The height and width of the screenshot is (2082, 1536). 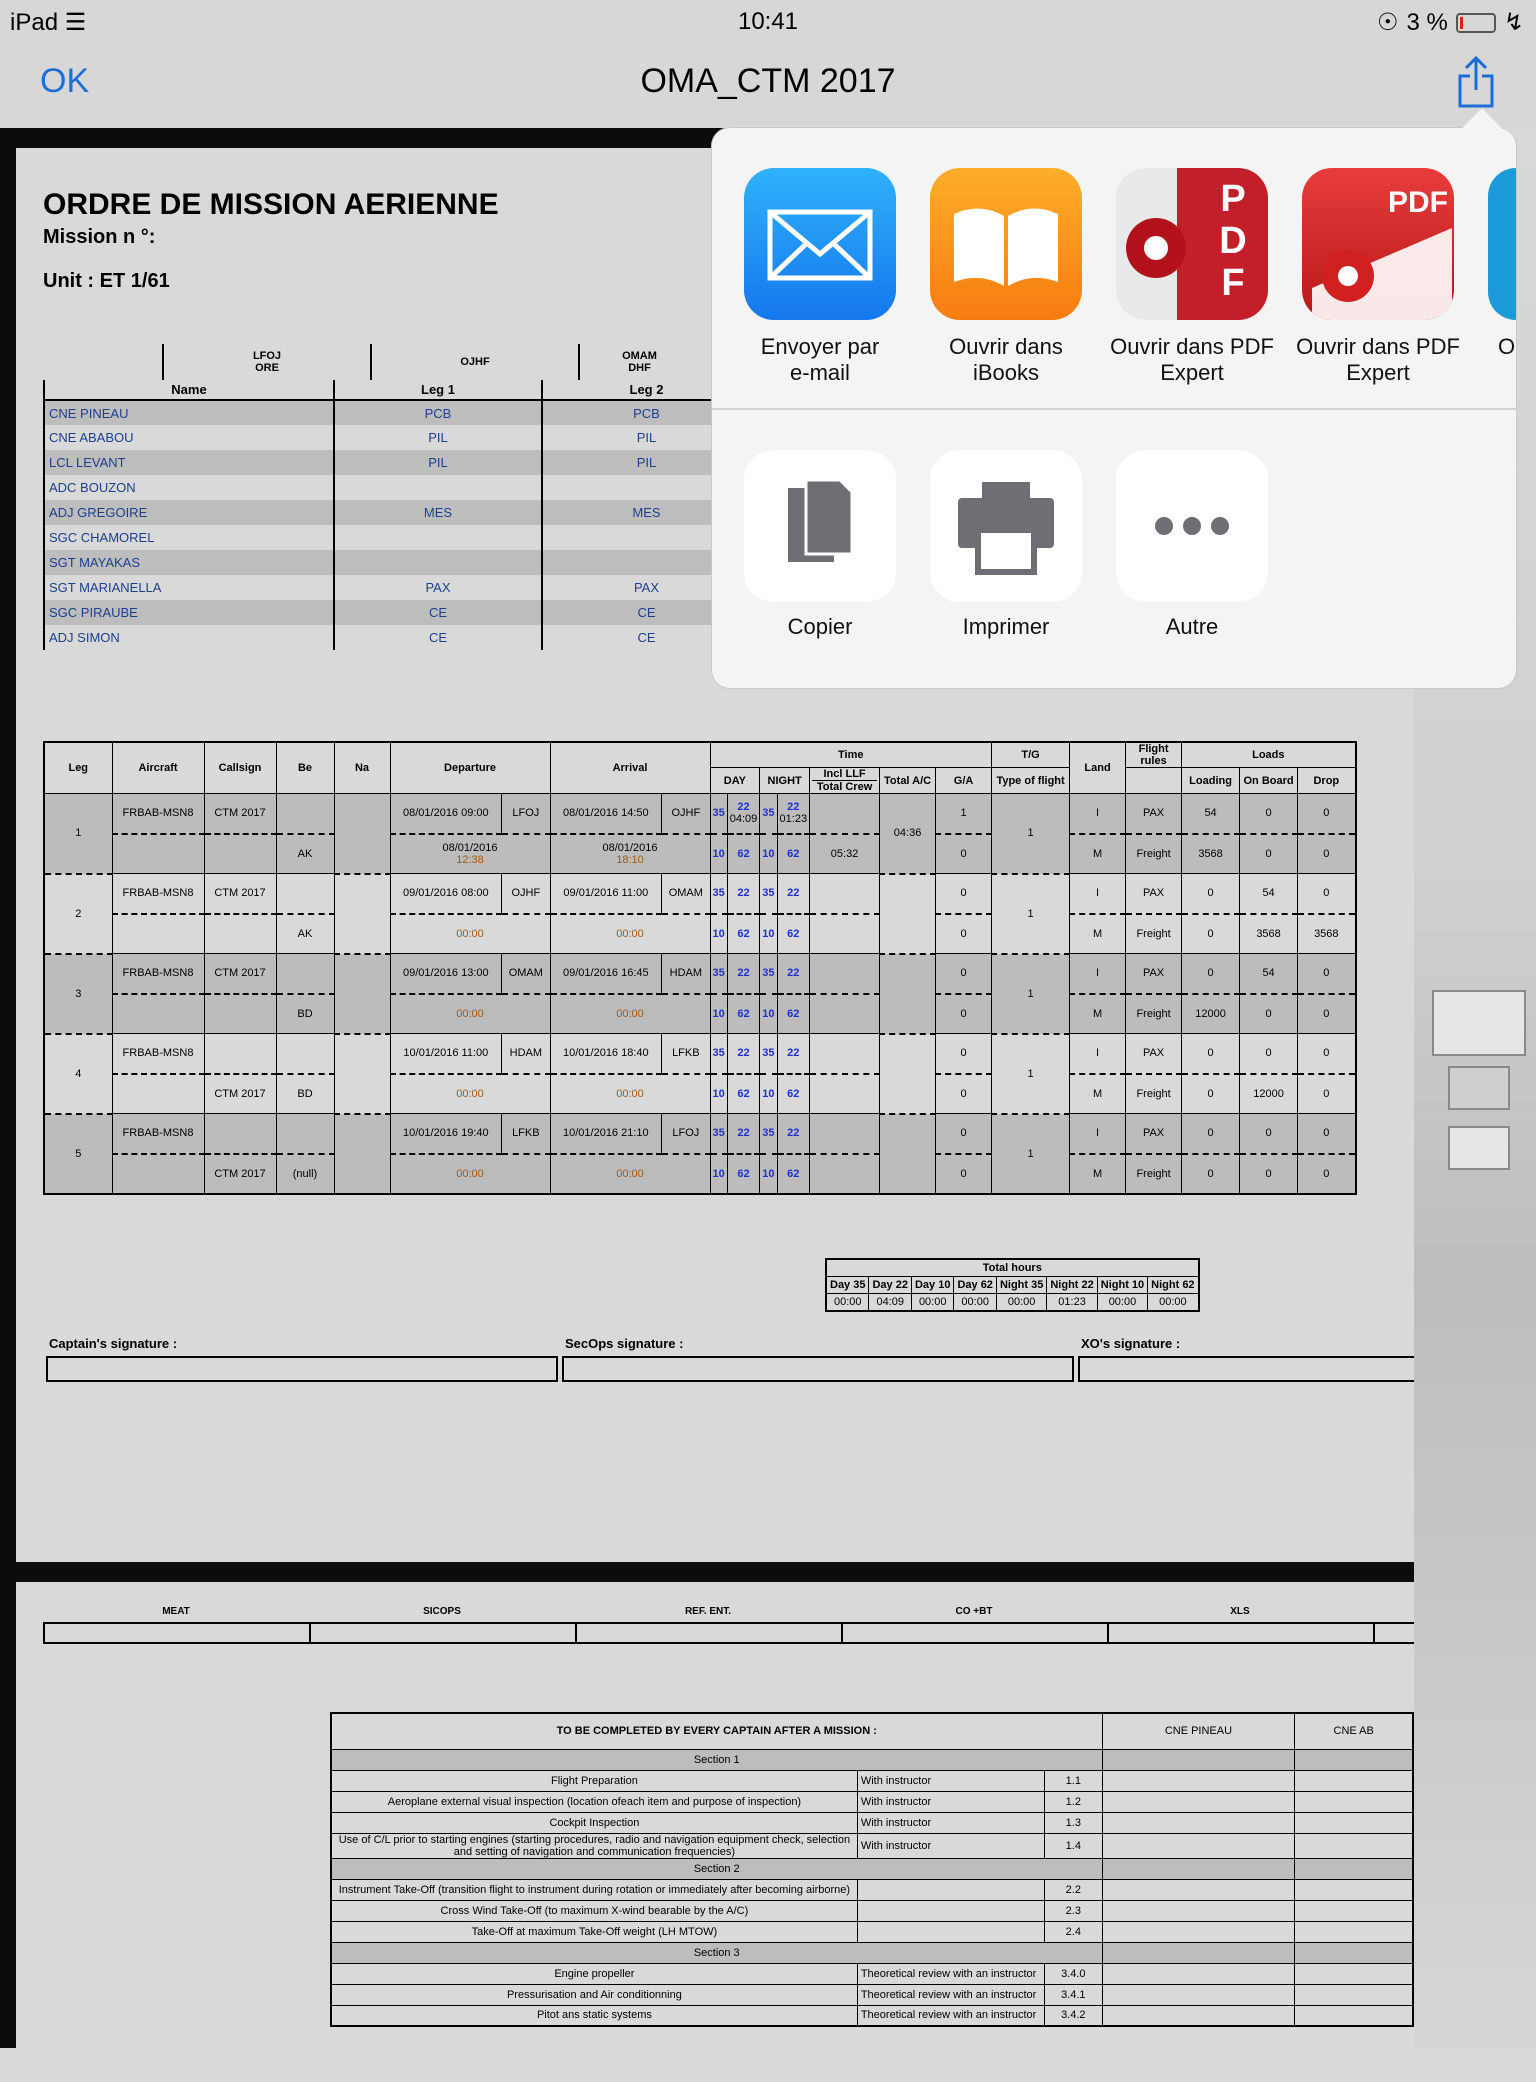 I want to click on leg-be, so click(x=305, y=1134).